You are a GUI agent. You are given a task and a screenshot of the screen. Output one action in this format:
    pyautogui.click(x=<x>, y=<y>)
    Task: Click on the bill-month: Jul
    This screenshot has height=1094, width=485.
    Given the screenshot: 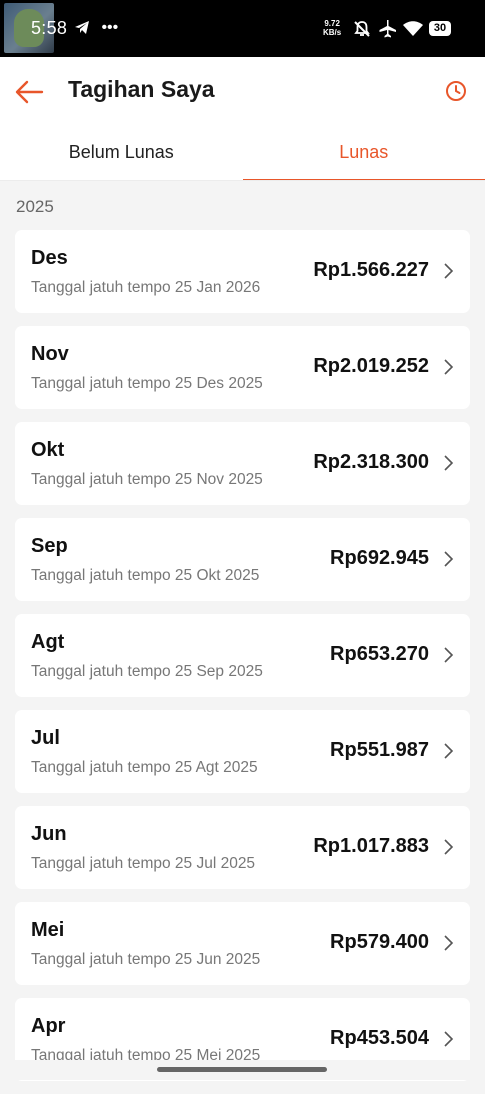 What is the action you would take?
    pyautogui.click(x=45, y=738)
    